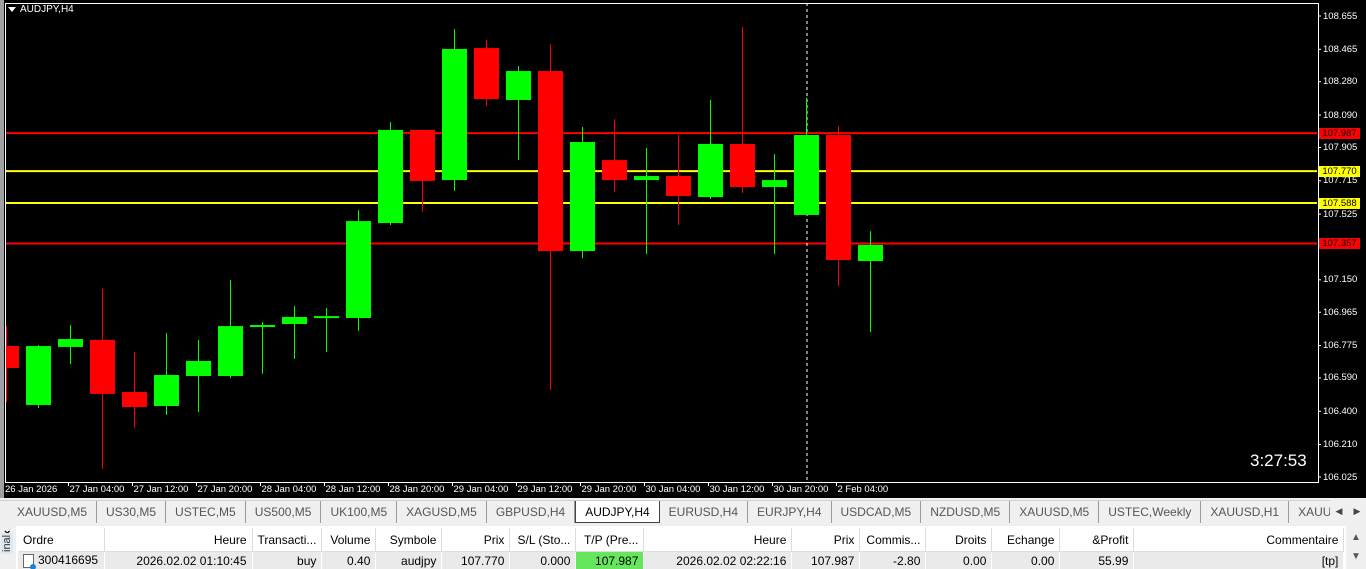  Describe the element at coordinates (1340, 411) in the screenshot. I see `price-axis-label: 106.400` at that location.